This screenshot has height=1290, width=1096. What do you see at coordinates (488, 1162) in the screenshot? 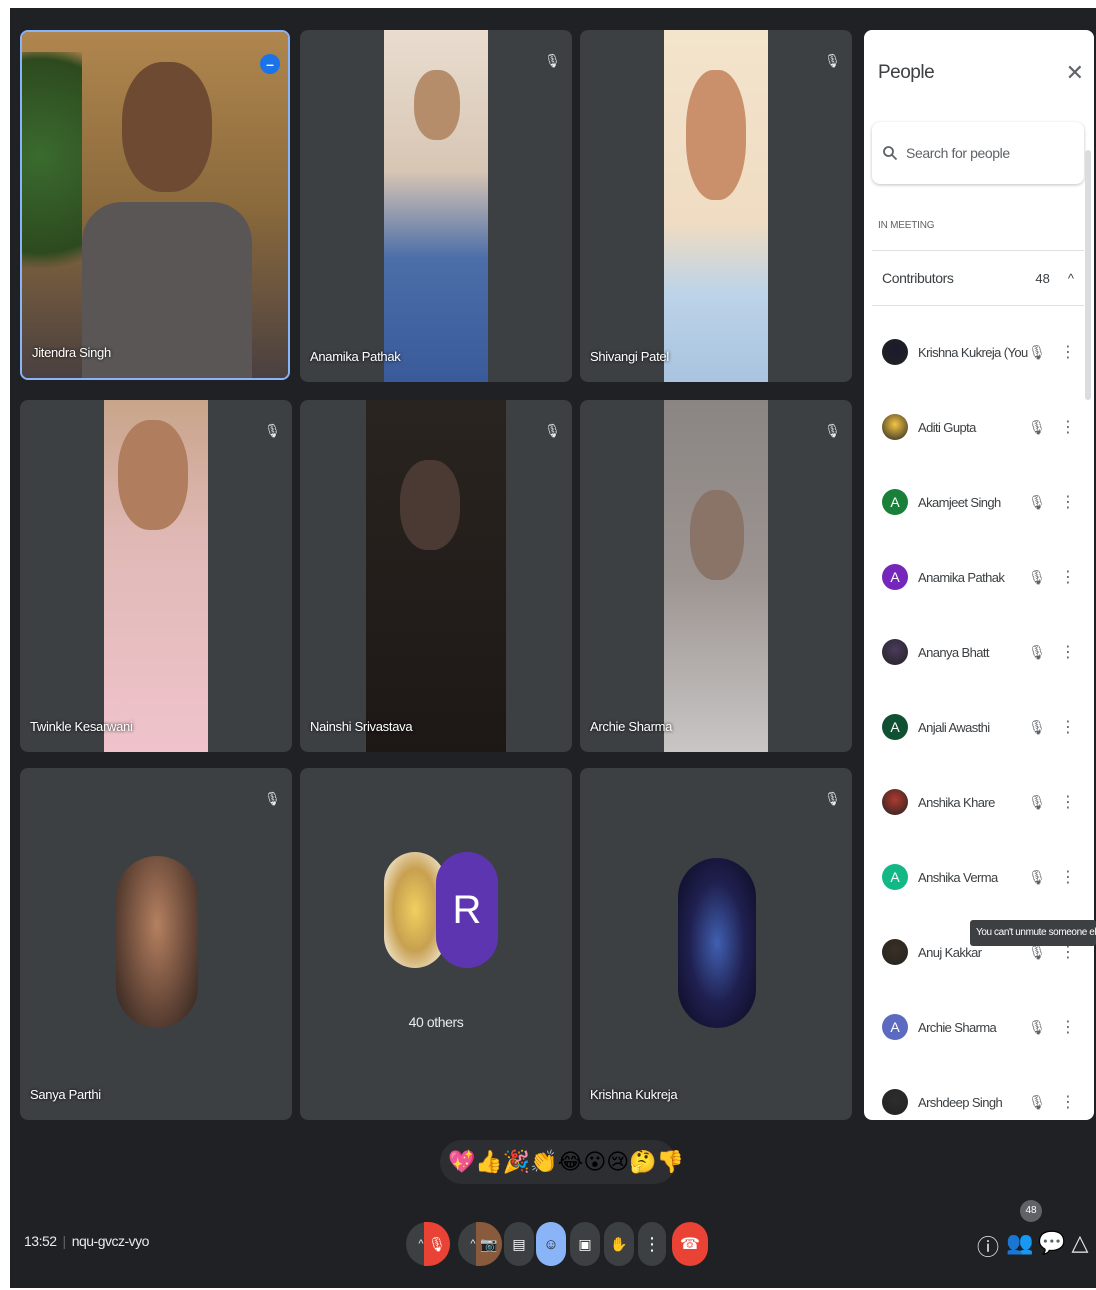
I see `reaction-button: 👍` at bounding box center [488, 1162].